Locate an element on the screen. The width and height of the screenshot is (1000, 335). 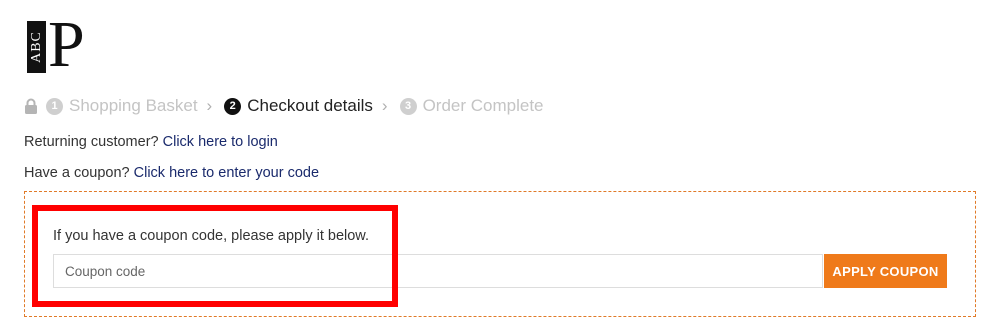
logo-mark: ABC is located at coordinates (36, 47).